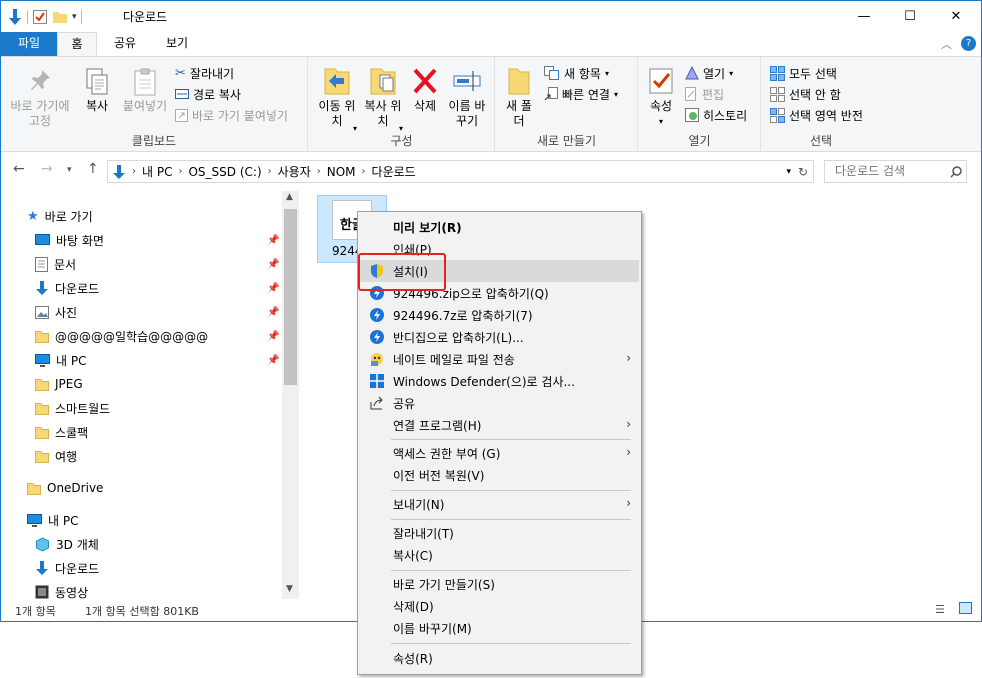 The height and width of the screenshot is (678, 982). Describe the element at coordinates (499, 453) in the screenshot. I see `menu-item-give-access: 액세스 권한 부여 (G) ›` at that location.